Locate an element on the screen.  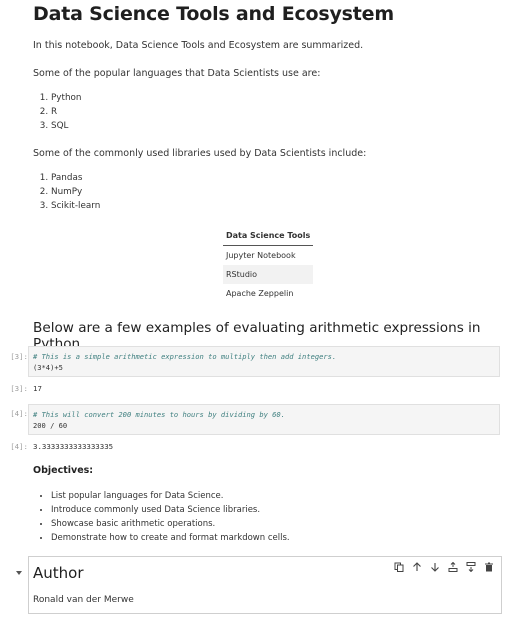
list-item: Scikit-learn is located at coordinates (75, 206).